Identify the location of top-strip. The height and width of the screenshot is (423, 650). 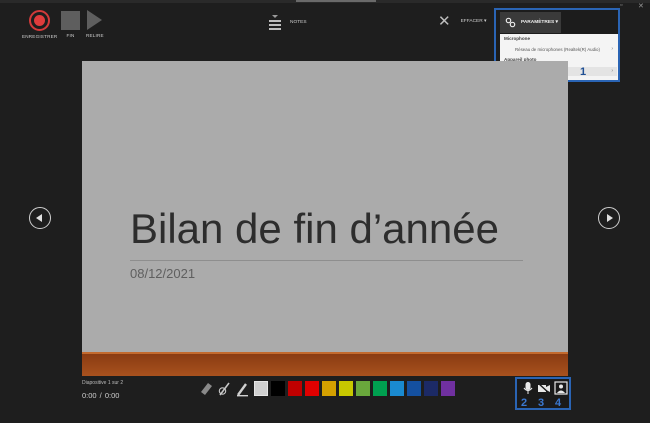
(325, 1).